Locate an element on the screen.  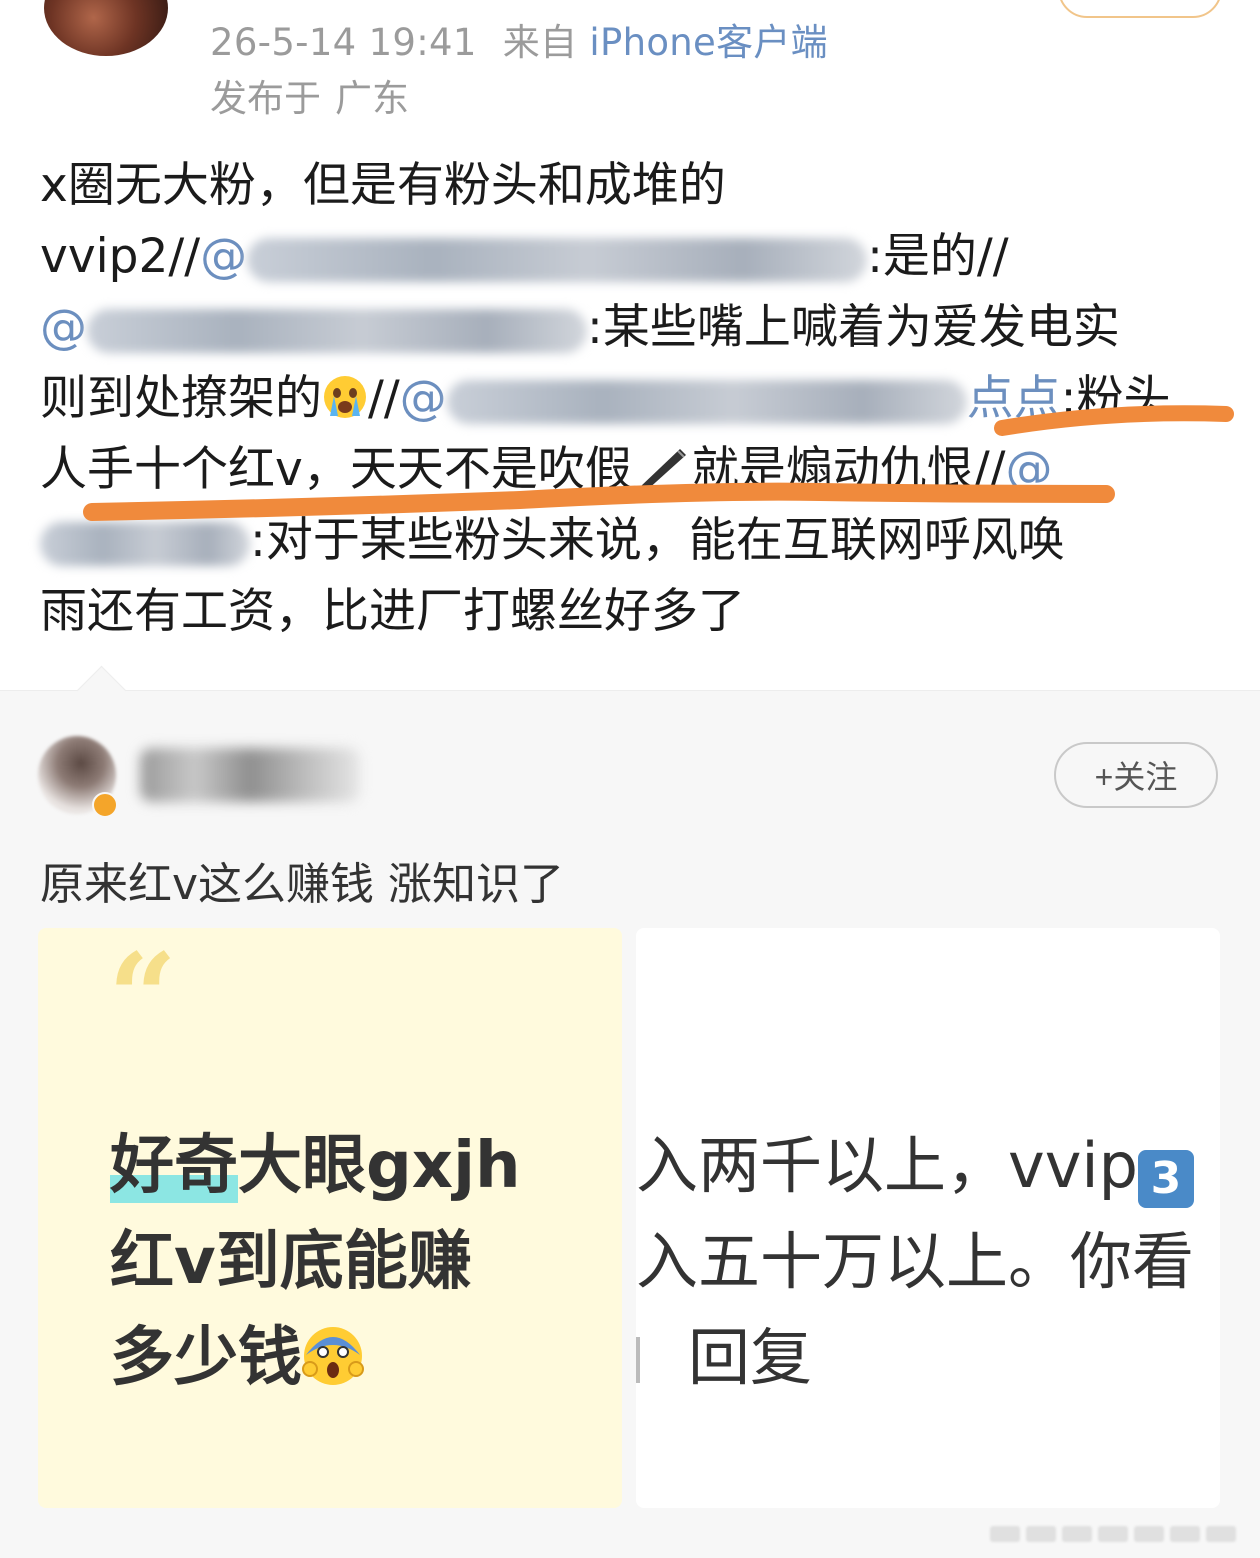
mention-link is located at coordinates (145, 540).